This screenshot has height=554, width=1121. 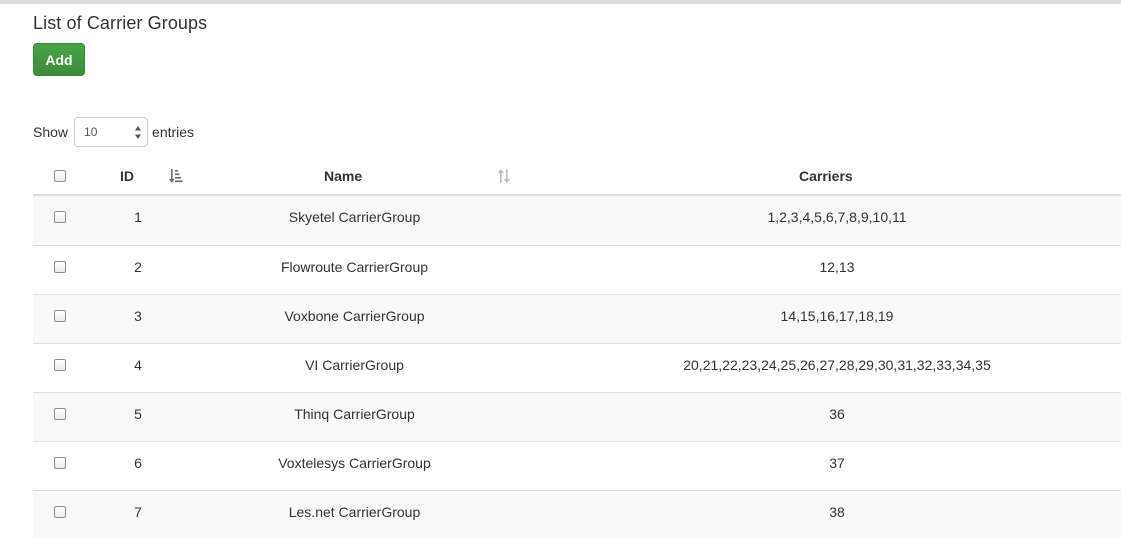 I want to click on column-header-name: Name, so click(x=343, y=176).